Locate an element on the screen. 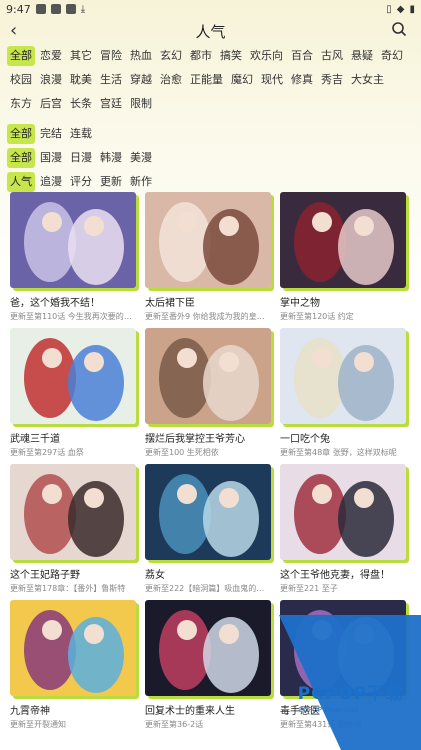  comic-card: 这个王爷他克妻，得盘！ 更新至221 至子 is located at coordinates (343, 532).